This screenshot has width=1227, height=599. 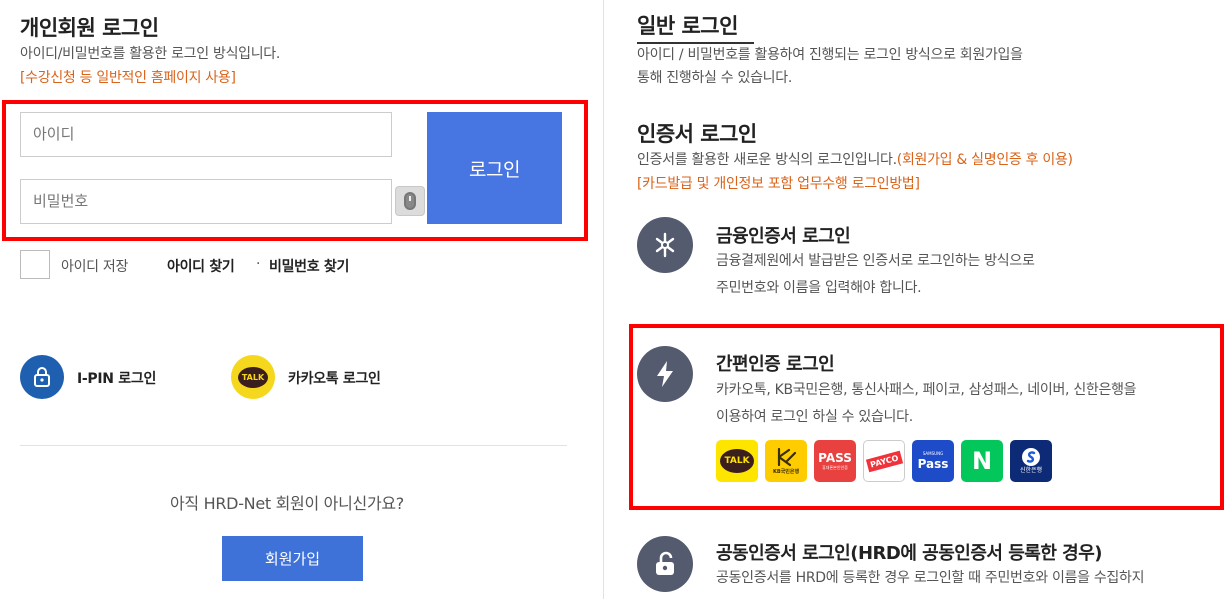 I want to click on lightning-icon, so click(x=665, y=374).